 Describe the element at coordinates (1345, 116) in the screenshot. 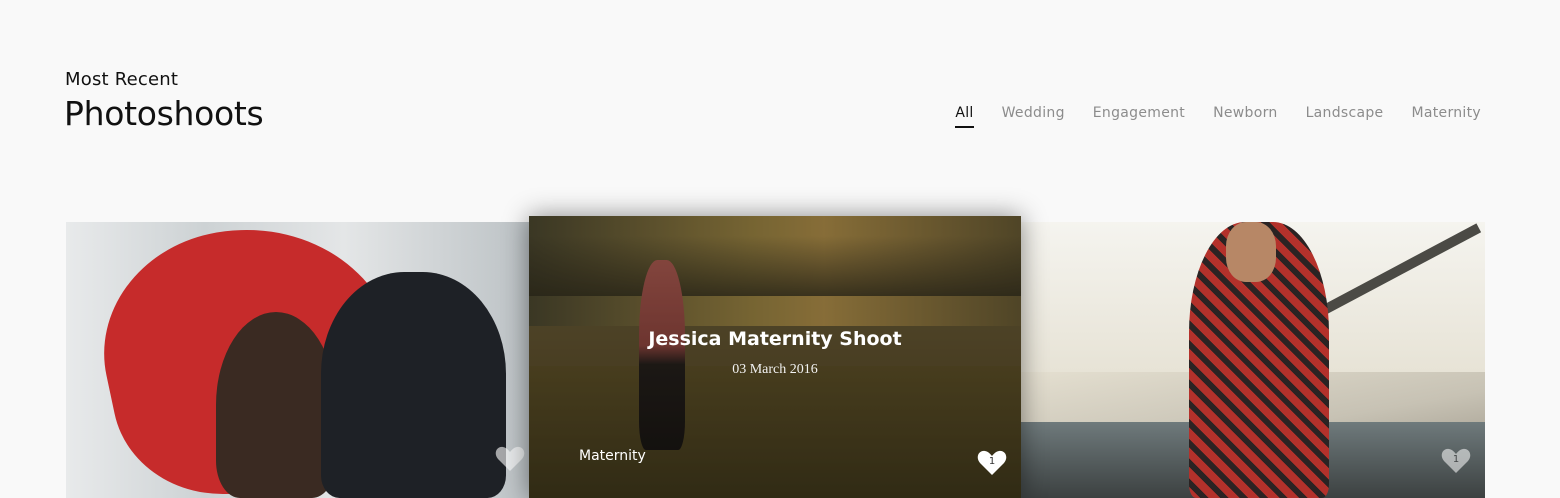

I see `filter-landscape: Landscape` at that location.